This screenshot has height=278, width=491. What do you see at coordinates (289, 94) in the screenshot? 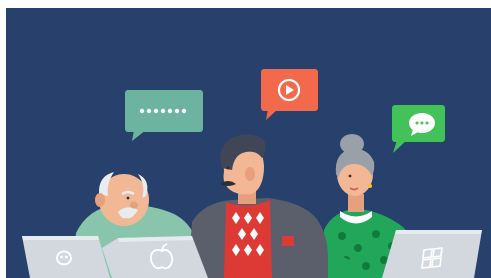
I see `play-button-bubble-icon` at bounding box center [289, 94].